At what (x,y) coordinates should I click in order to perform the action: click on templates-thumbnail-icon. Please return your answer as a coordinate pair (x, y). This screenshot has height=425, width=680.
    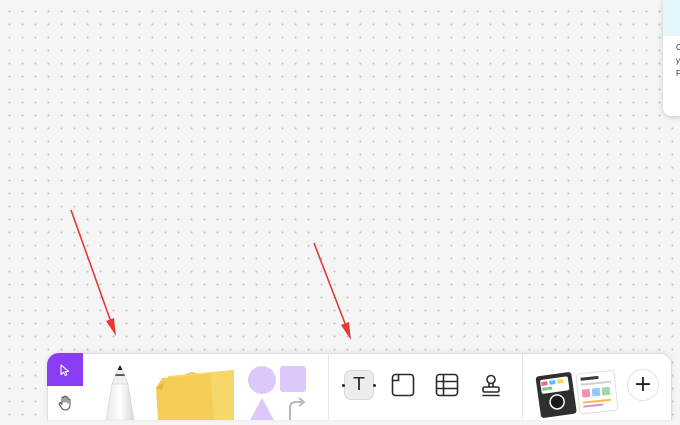
    Looking at the image, I should click on (577, 394).